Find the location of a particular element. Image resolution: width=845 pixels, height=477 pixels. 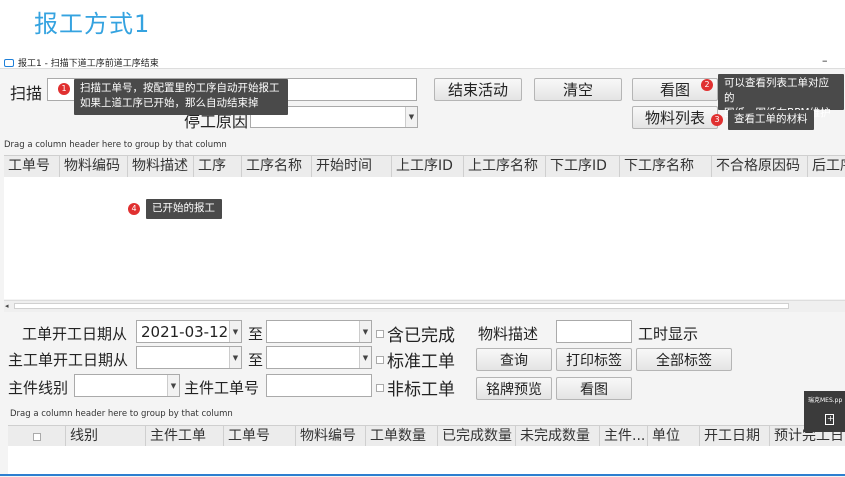

standard-wo-checkbox: 标准工单 is located at coordinates (415, 359).